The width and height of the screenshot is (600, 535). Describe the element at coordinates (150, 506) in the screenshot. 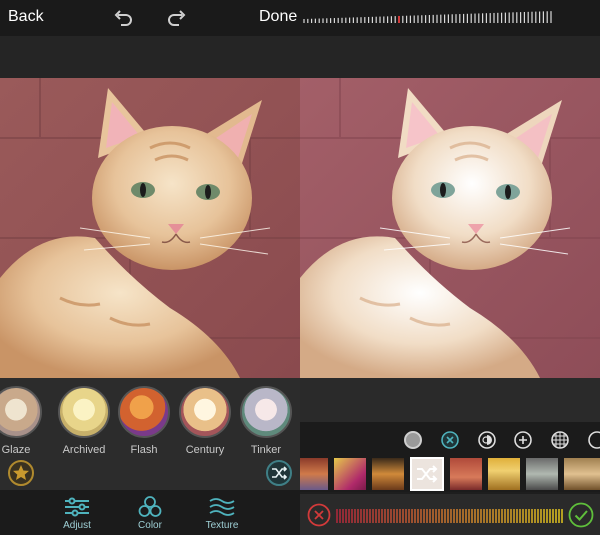

I see `color-circles-icon` at that location.